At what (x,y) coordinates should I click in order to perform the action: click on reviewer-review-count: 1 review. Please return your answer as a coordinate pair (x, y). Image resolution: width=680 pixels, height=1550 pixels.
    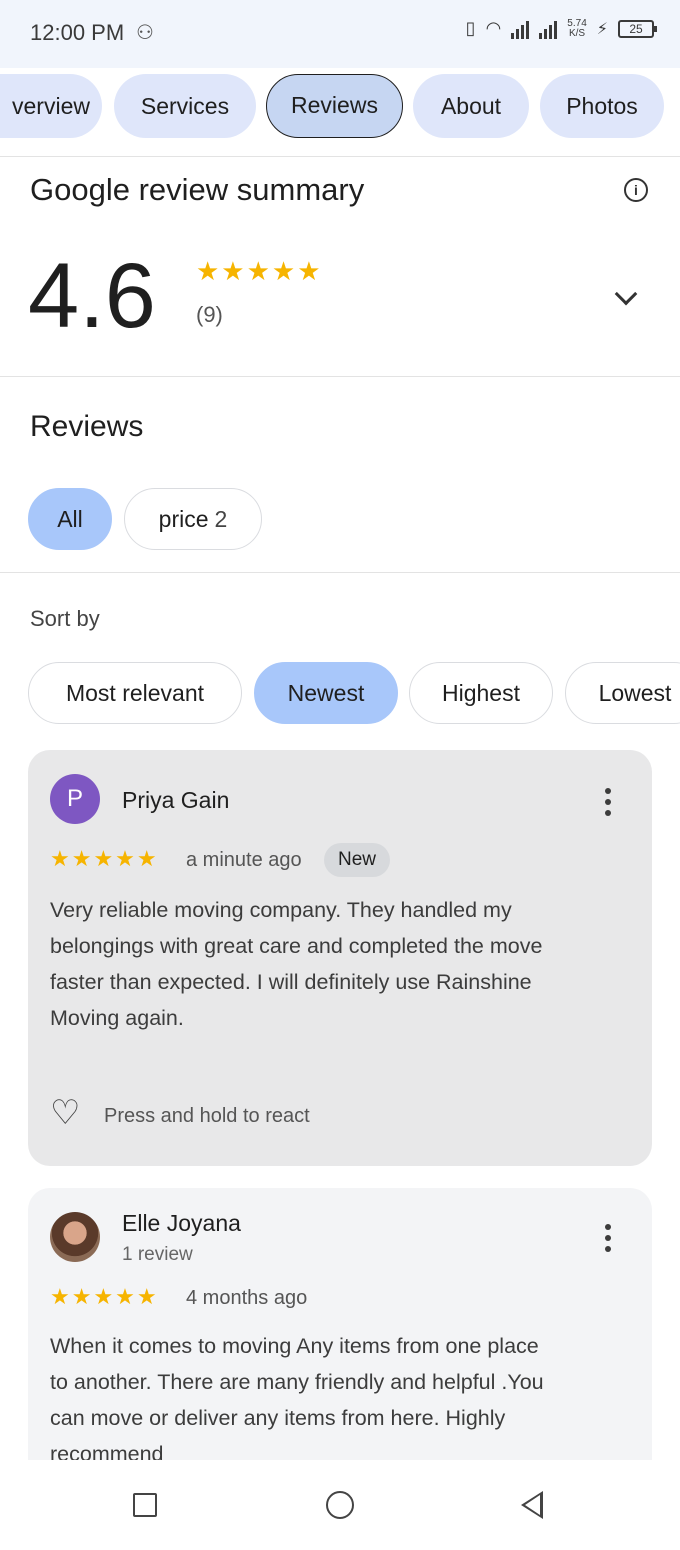
    Looking at the image, I should click on (157, 1255).